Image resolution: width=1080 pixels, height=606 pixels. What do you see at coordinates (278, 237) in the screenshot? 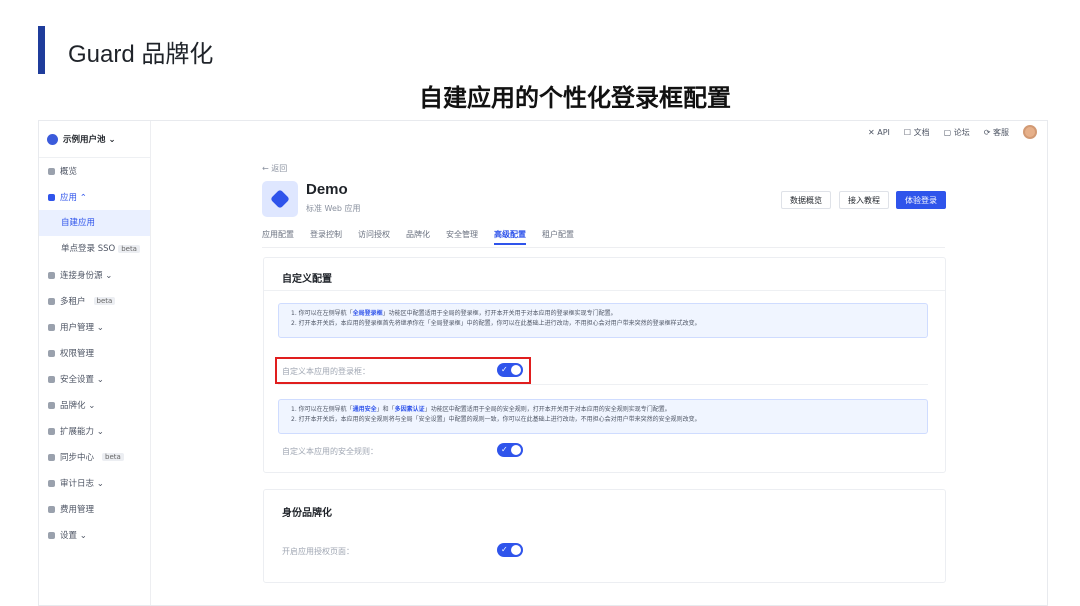
I see `tab-app-config: 应用配置` at bounding box center [278, 237].